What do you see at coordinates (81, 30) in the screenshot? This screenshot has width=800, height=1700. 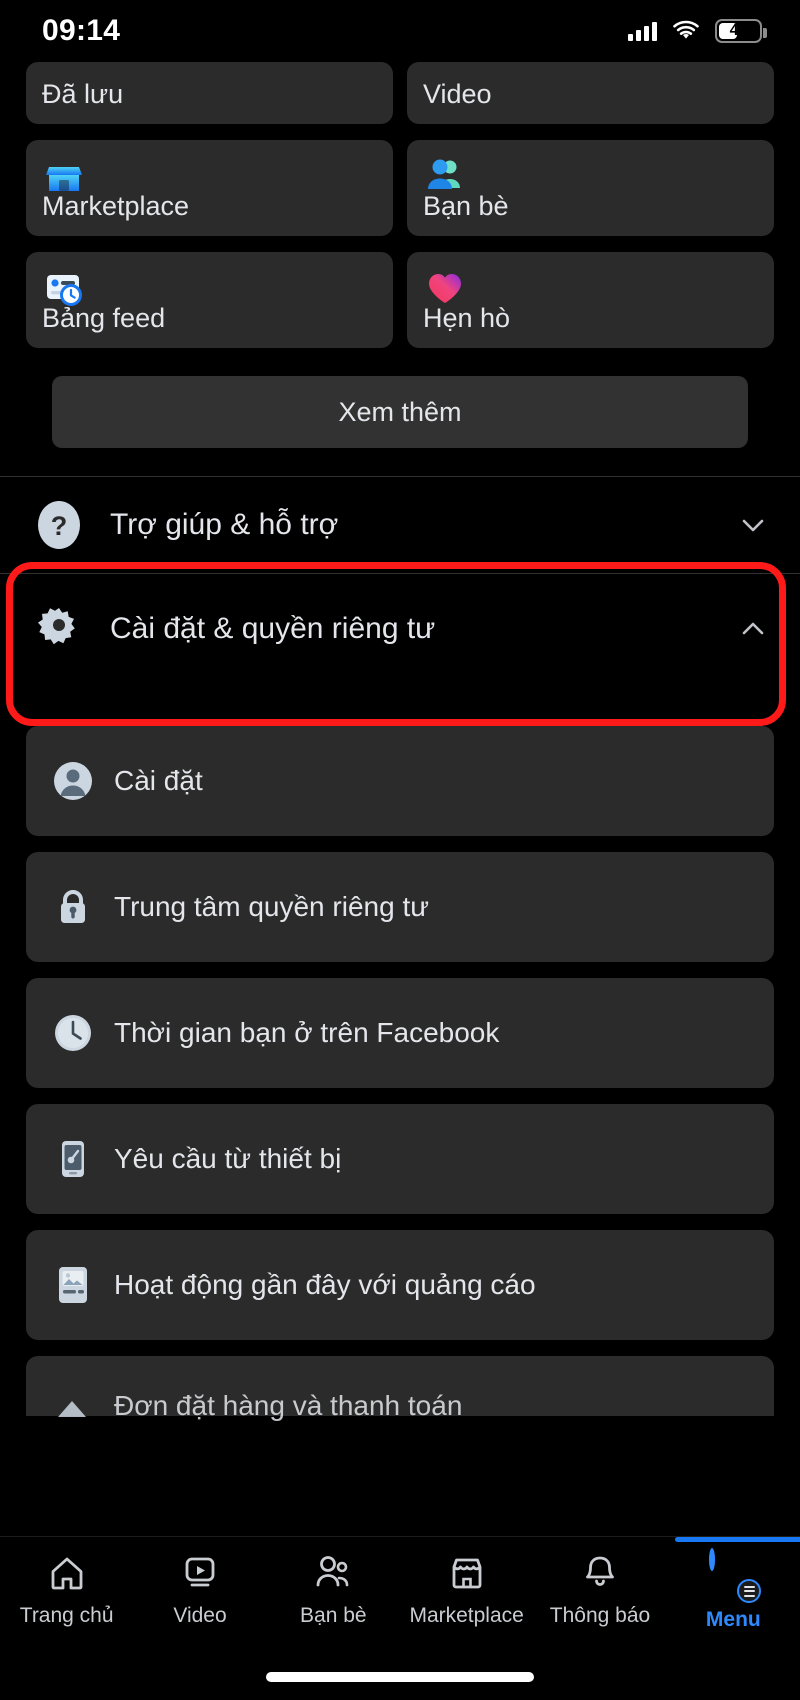 I see `status-bar-time: 09:14` at bounding box center [81, 30].